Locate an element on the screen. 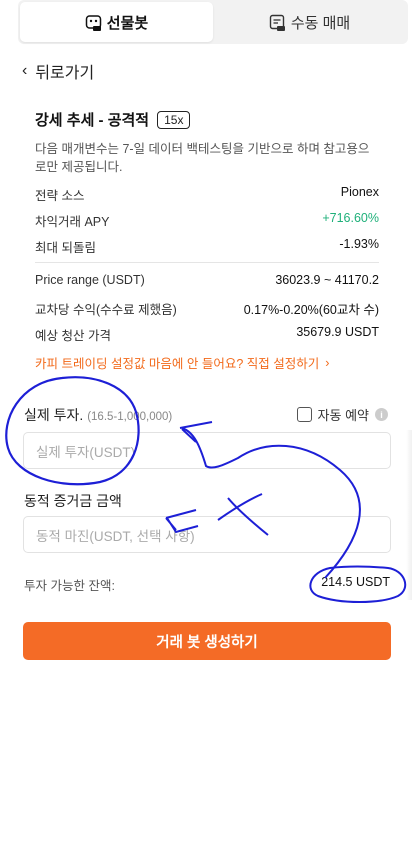 This screenshot has height=841, width=412. panel-edge-shadow is located at coordinates (409, 515).